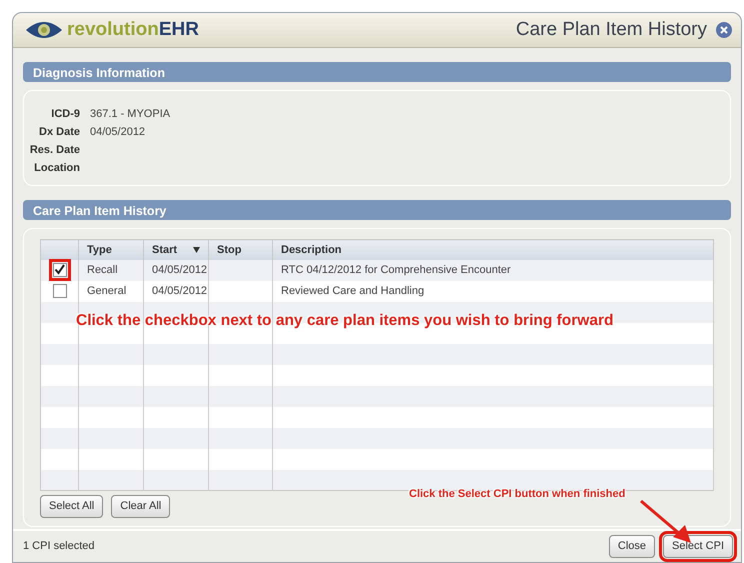 The image size is (744, 563). I want to click on table-cell: Recall, so click(111, 270).